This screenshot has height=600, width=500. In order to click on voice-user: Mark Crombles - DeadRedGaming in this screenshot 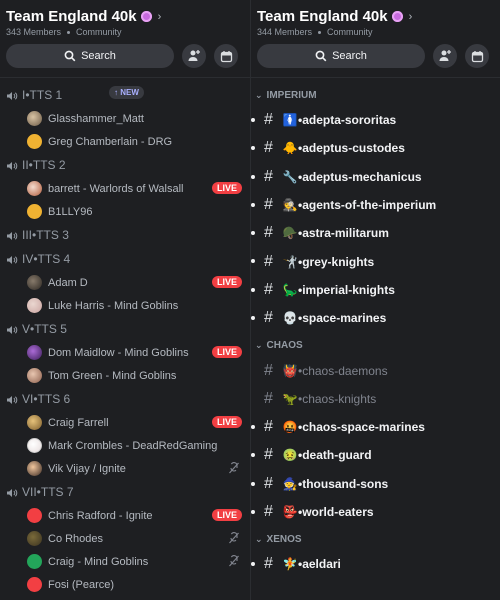, I will do `click(128, 445)`.